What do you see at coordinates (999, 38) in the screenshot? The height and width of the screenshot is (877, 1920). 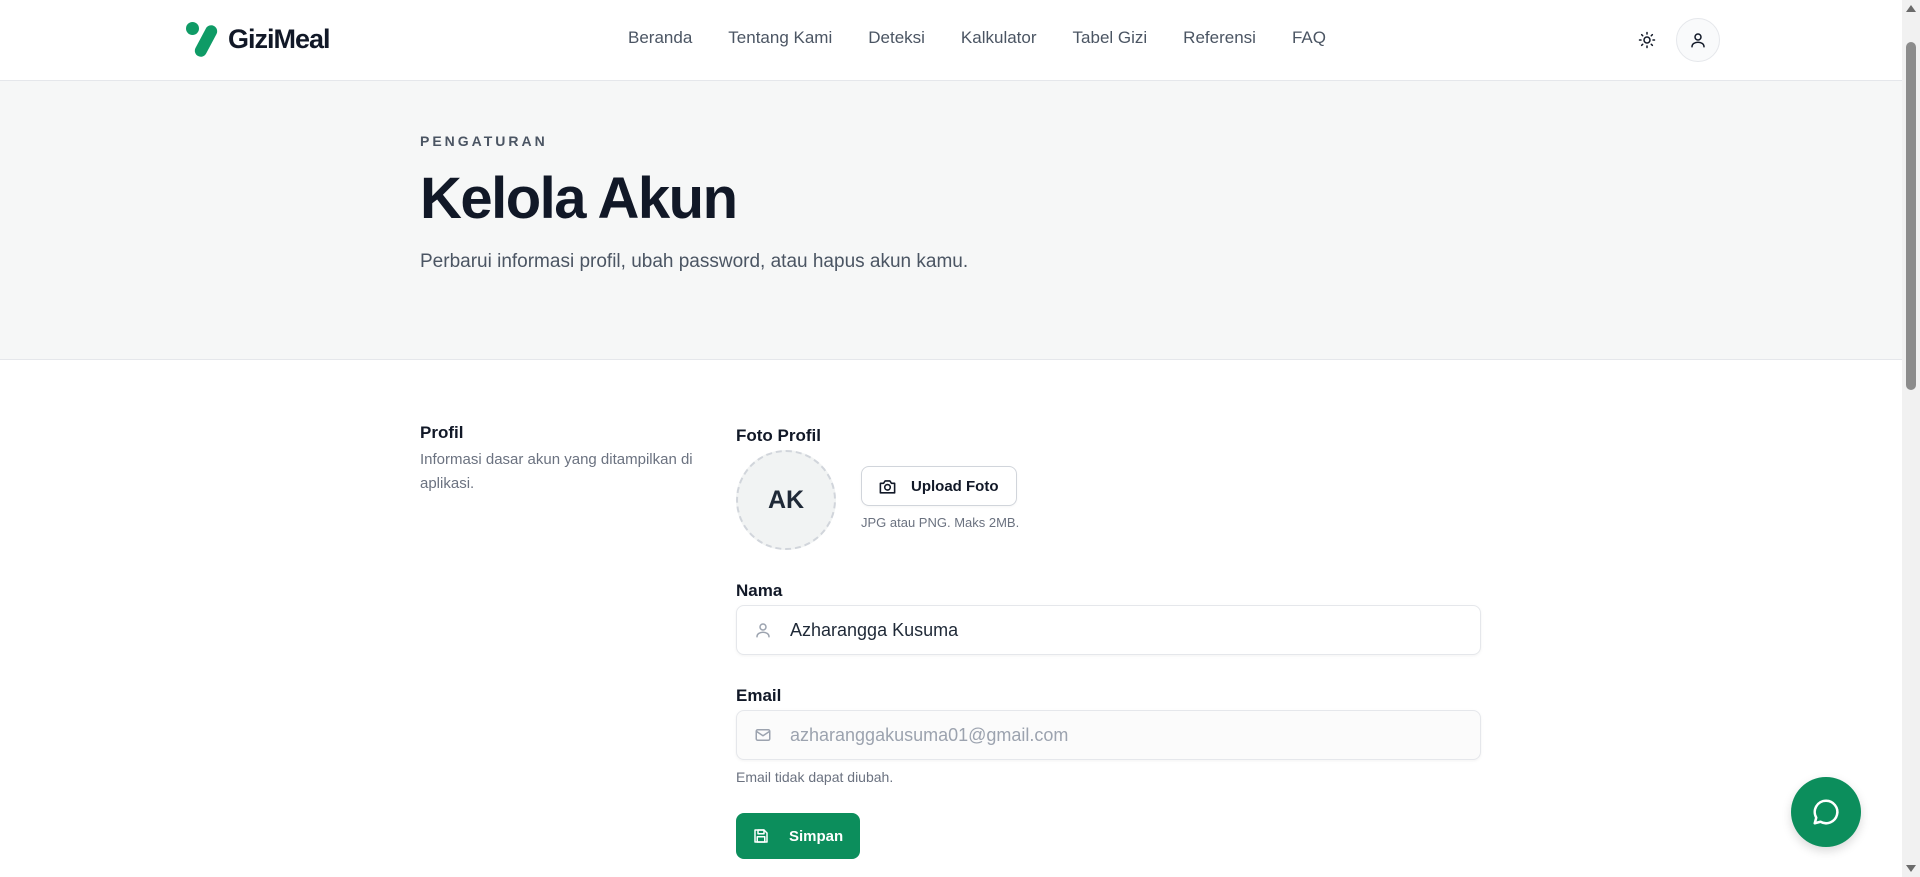 I see `nav-kalkulator: Kalkulator` at bounding box center [999, 38].